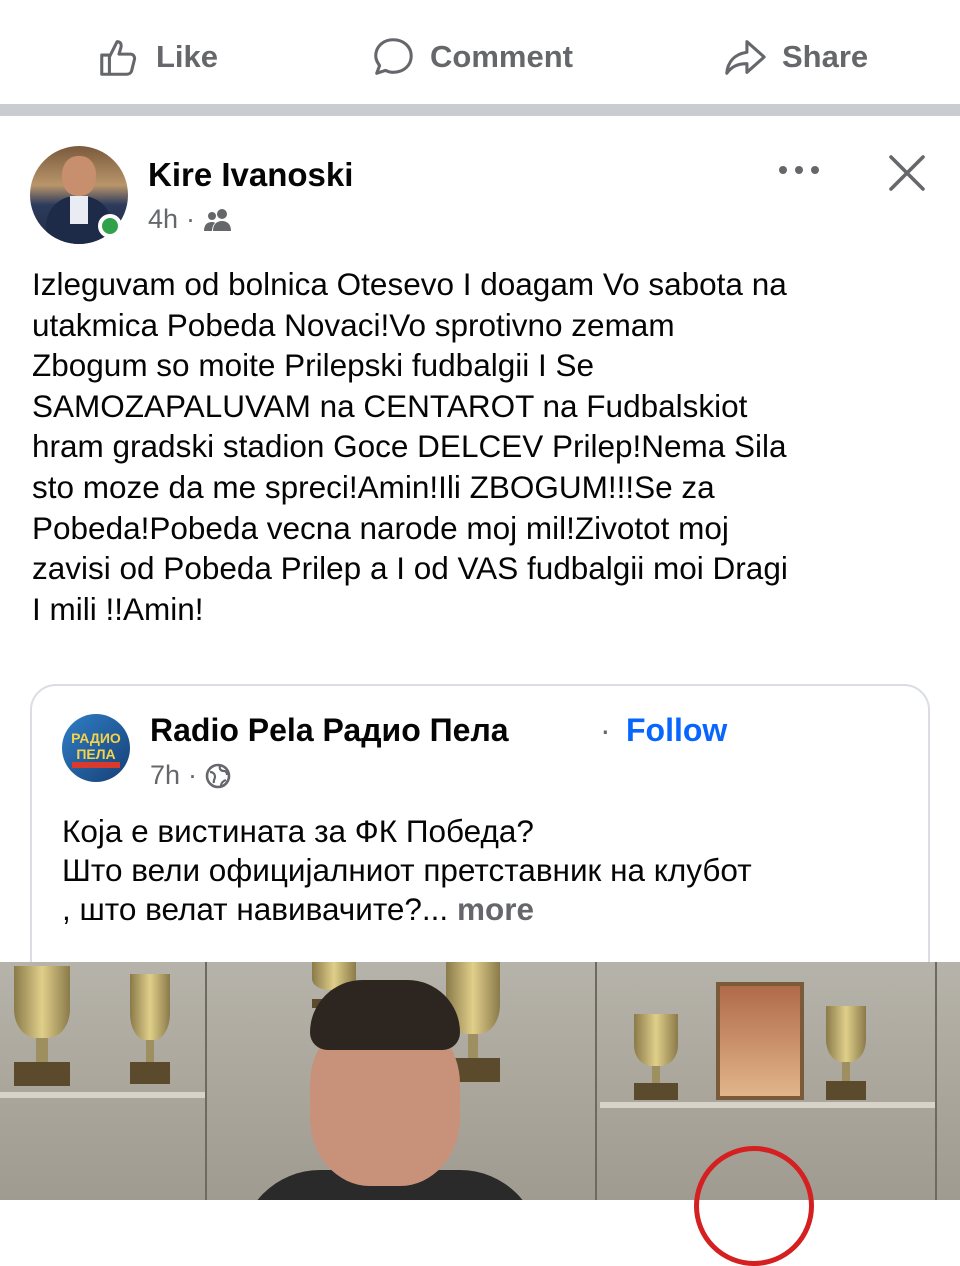  I want to click on page-name: Radio Pela Радио Пела, so click(329, 730).